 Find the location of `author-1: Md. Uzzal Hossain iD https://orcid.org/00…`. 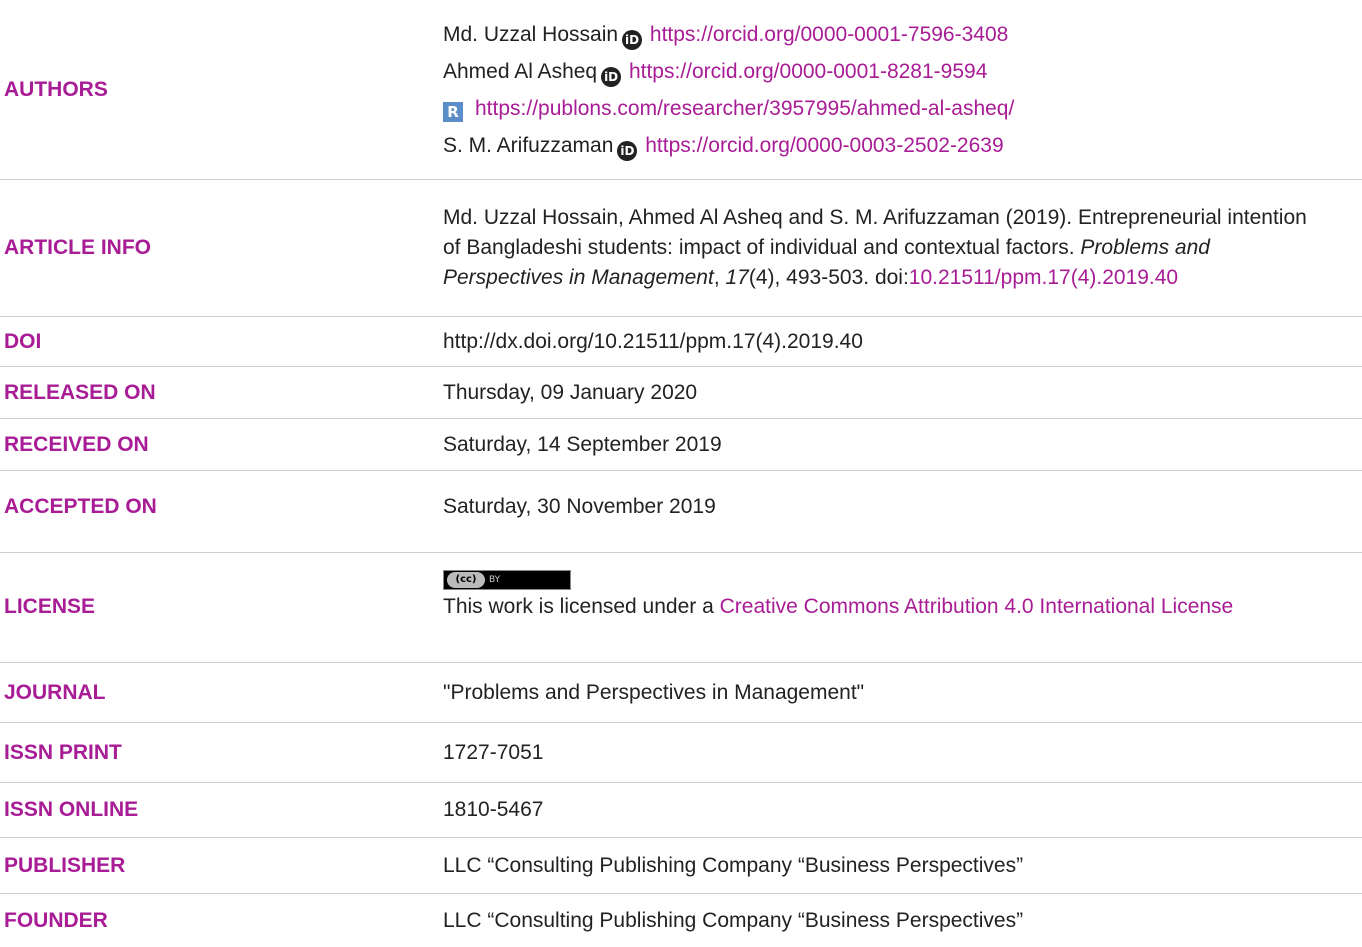

author-1: Md. Uzzal Hossain iD https://orcid.org/00… is located at coordinates (882, 34).